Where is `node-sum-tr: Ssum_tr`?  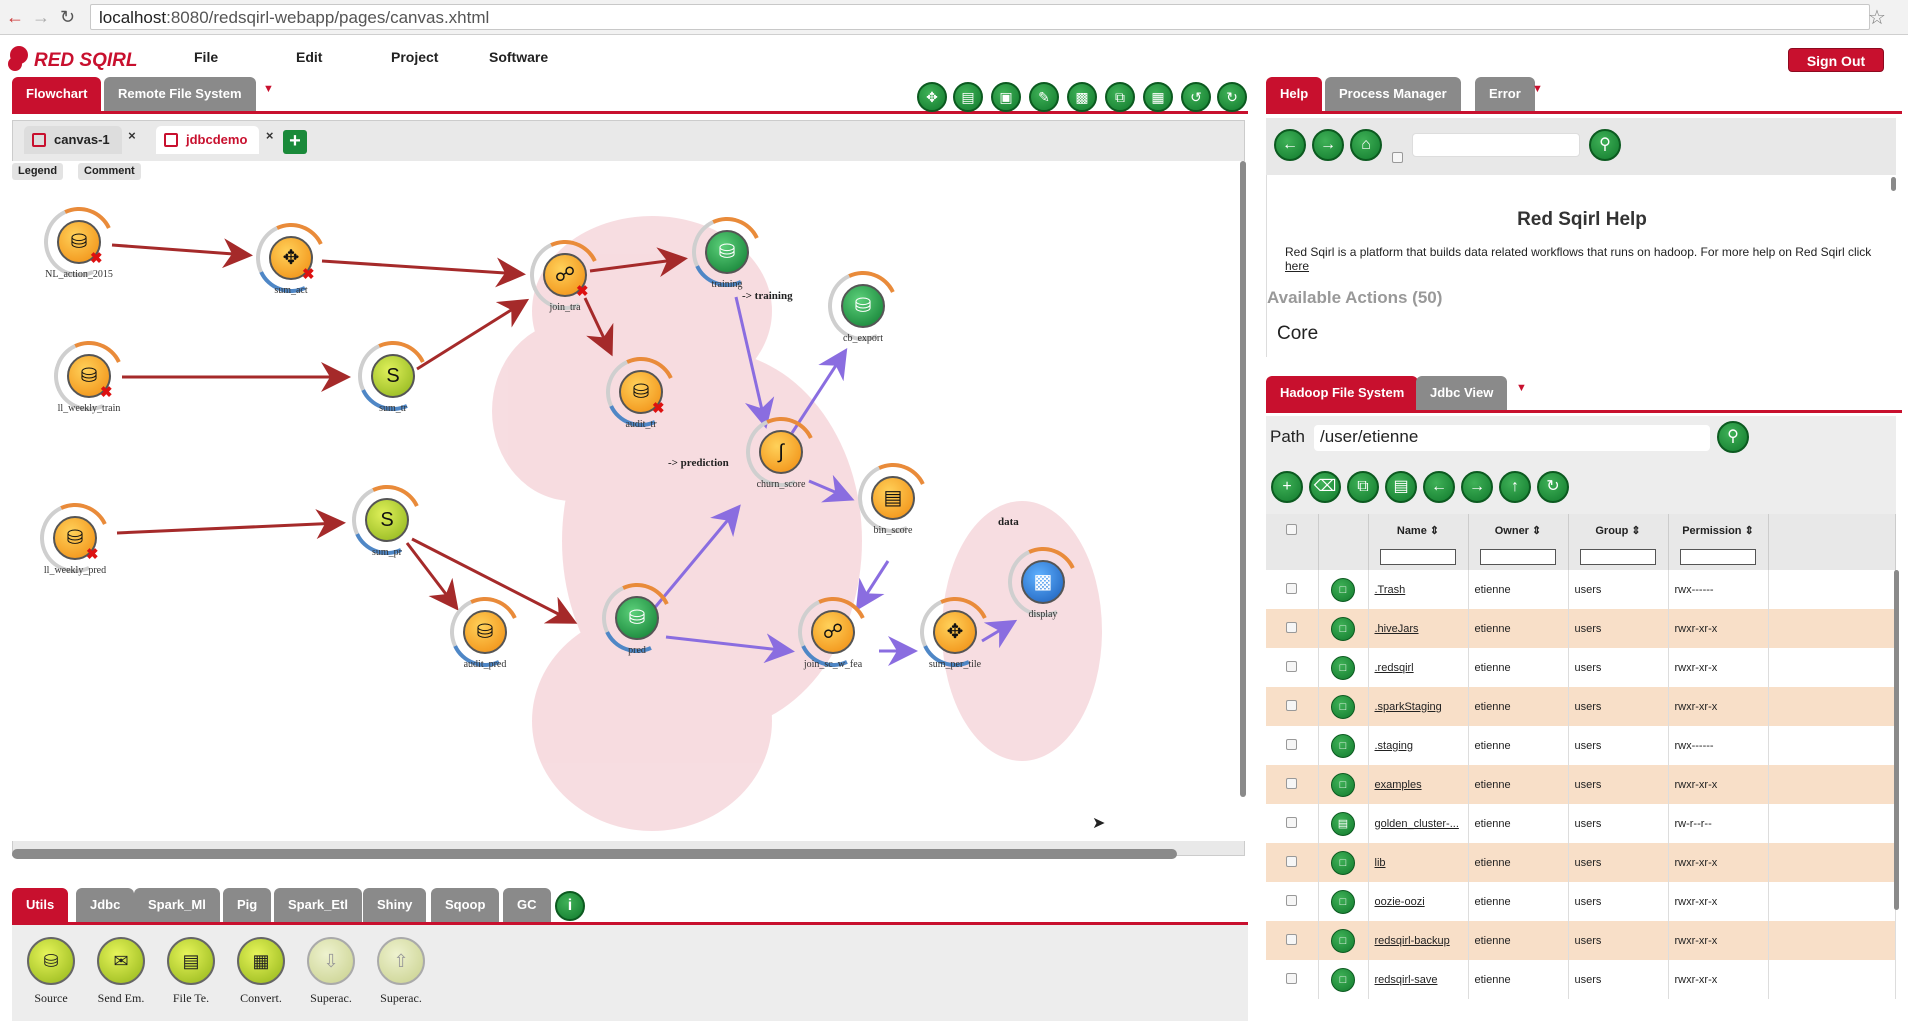
node-sum-tr: Ssum_tr is located at coordinates (393, 376).